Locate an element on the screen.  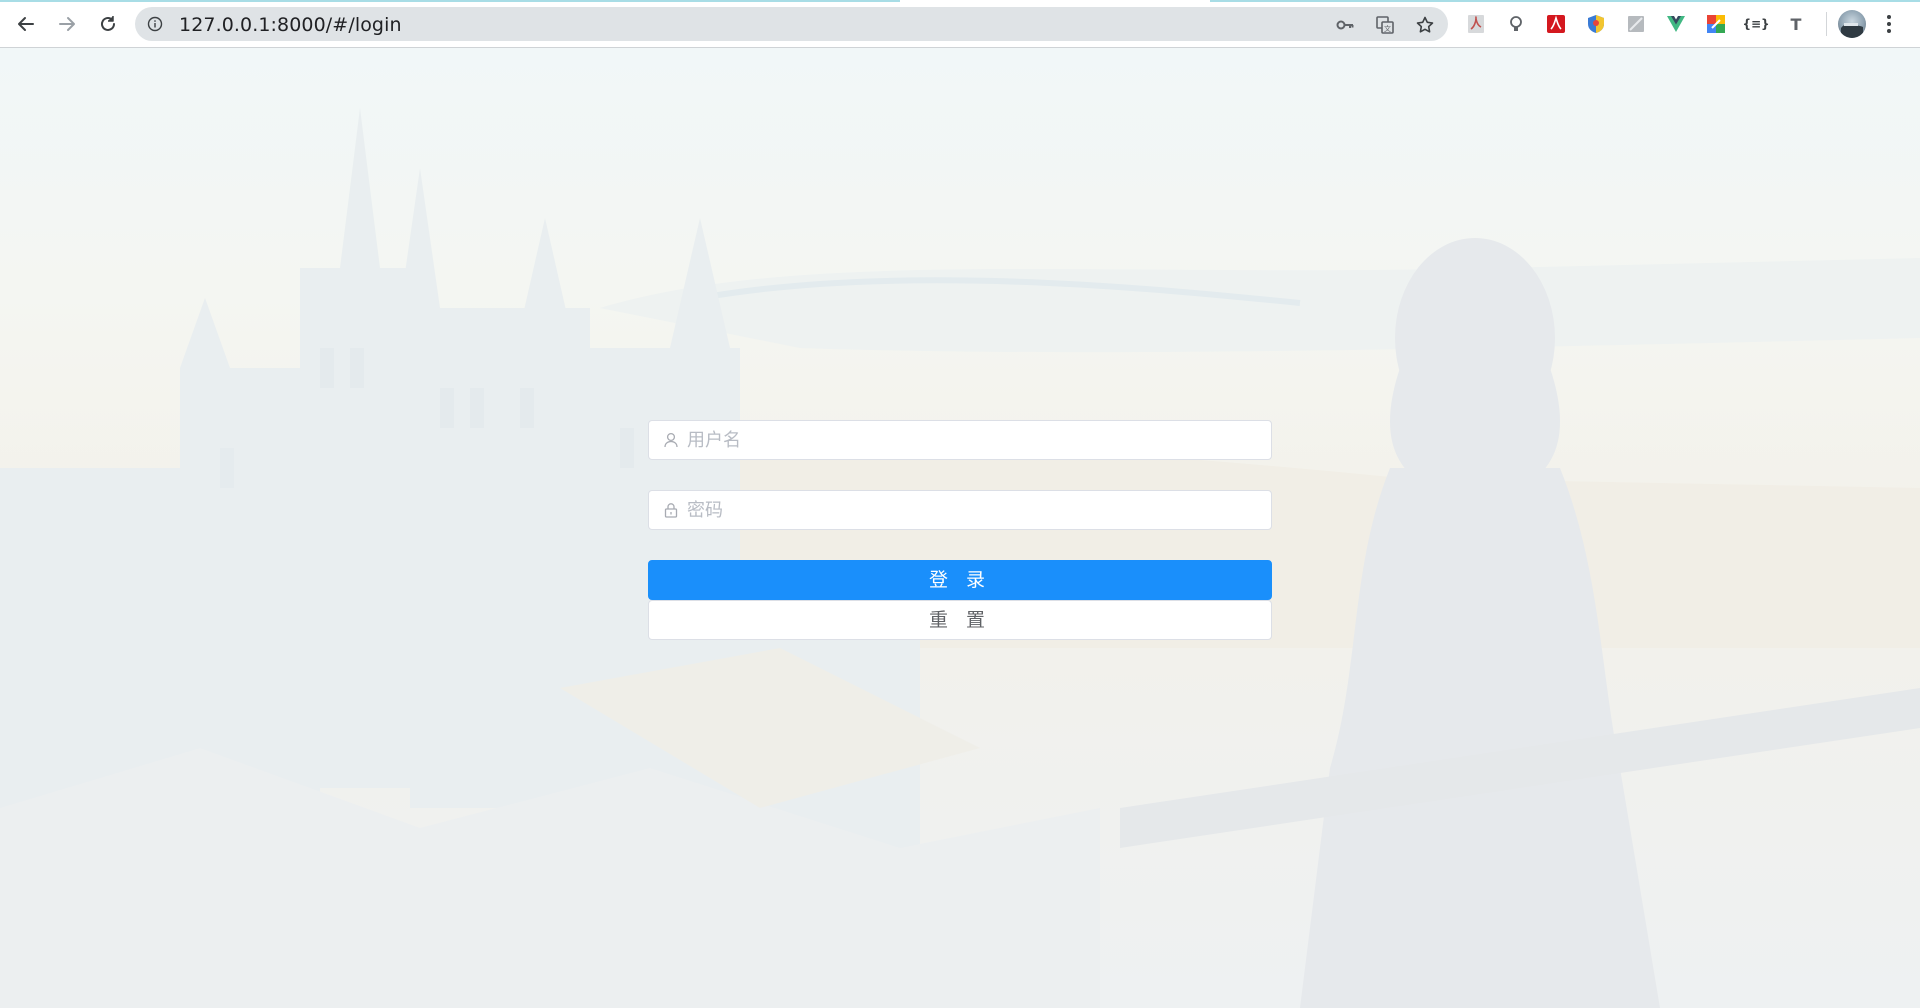
adobe-acrobat-extension-button is located at coordinates (1556, 24).